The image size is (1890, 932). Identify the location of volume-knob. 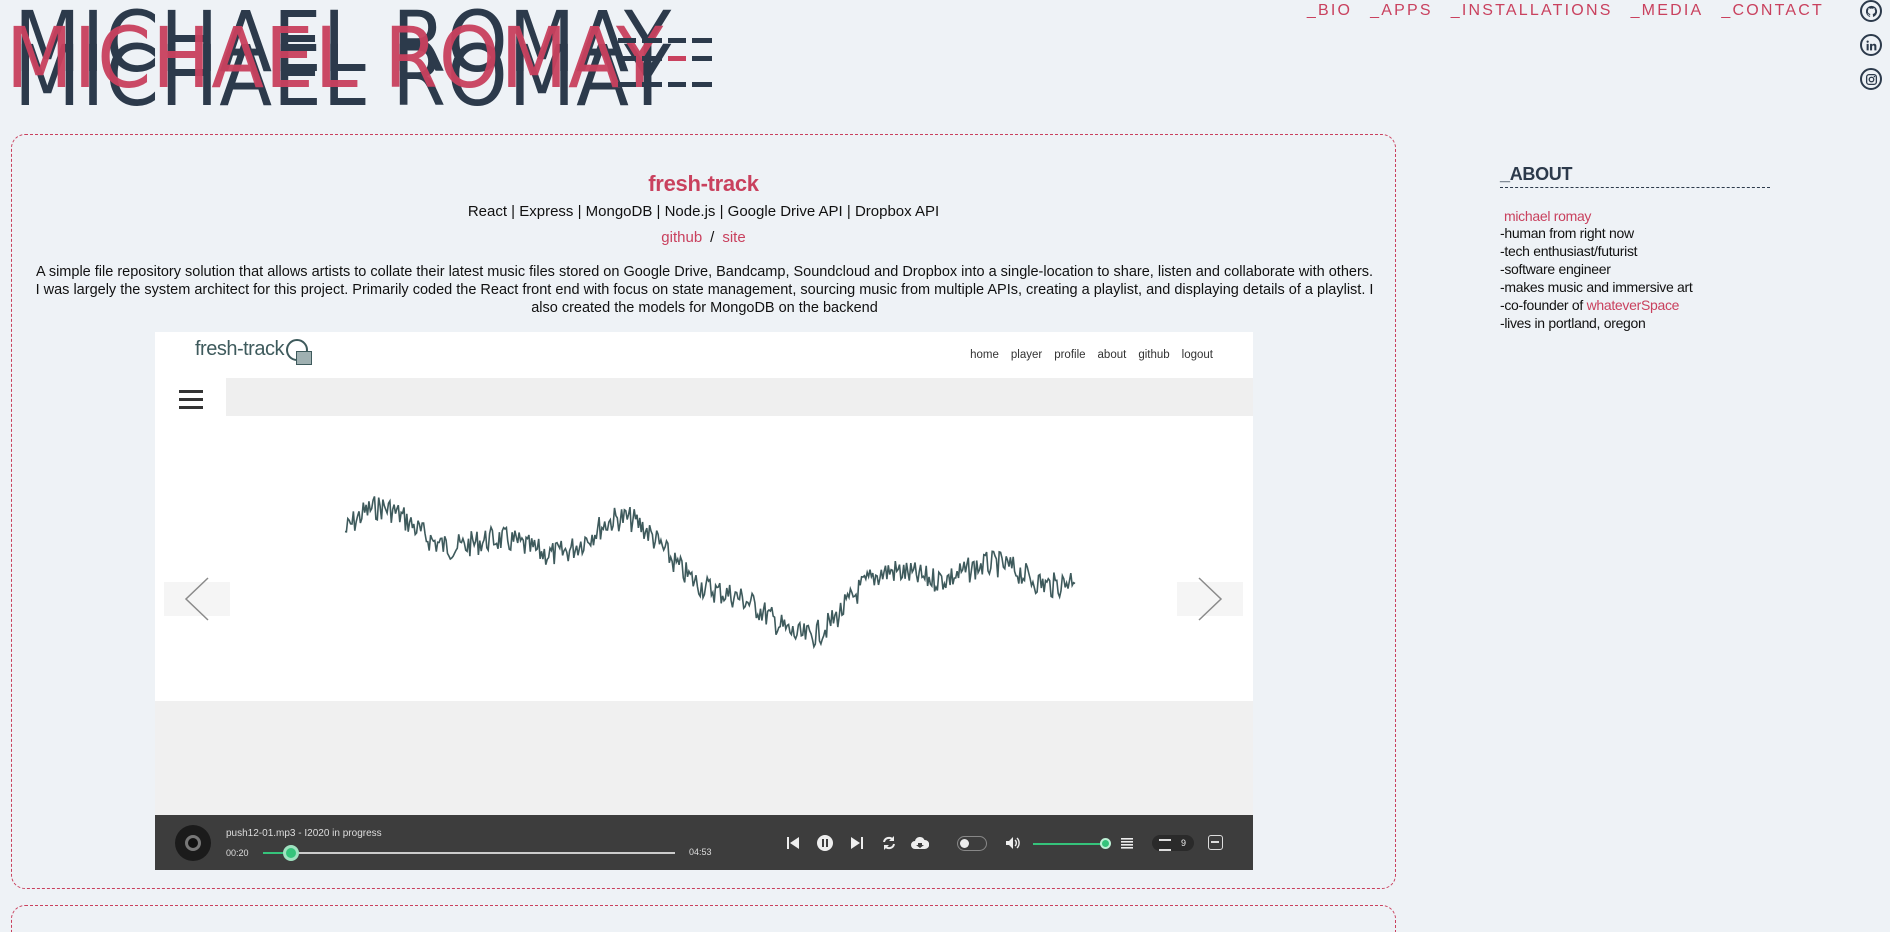
(1105, 843).